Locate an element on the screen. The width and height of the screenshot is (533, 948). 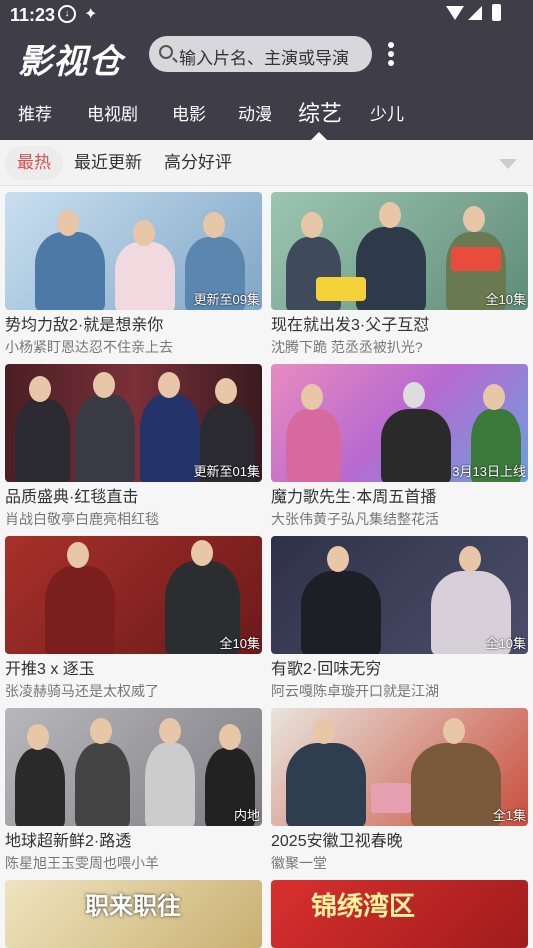
card-subtitle: 沈腾下跪 范丞丞被扒光? is located at coordinates (347, 347).